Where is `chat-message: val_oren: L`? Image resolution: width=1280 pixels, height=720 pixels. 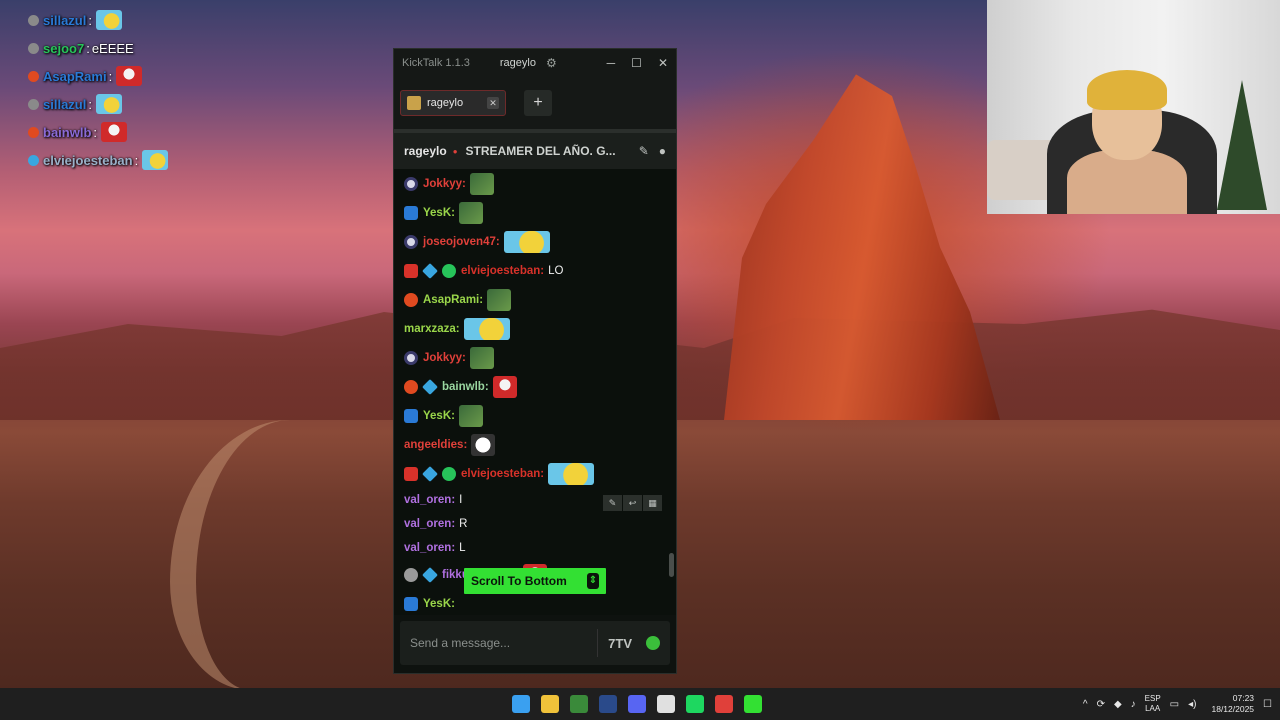 chat-message: val_oren: L is located at coordinates (535, 548).